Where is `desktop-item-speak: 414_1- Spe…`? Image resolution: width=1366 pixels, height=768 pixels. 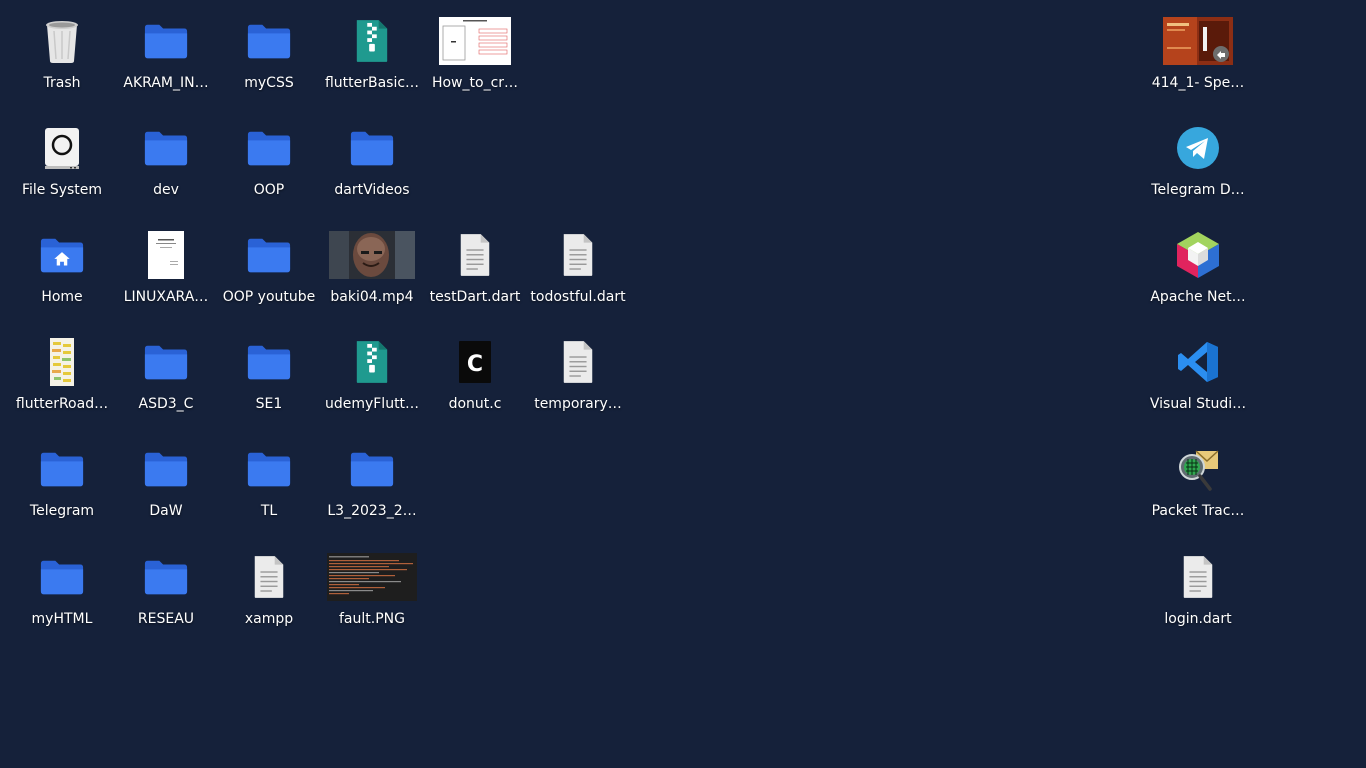 desktop-item-speak: 414_1- Spe… is located at coordinates (1198, 53).